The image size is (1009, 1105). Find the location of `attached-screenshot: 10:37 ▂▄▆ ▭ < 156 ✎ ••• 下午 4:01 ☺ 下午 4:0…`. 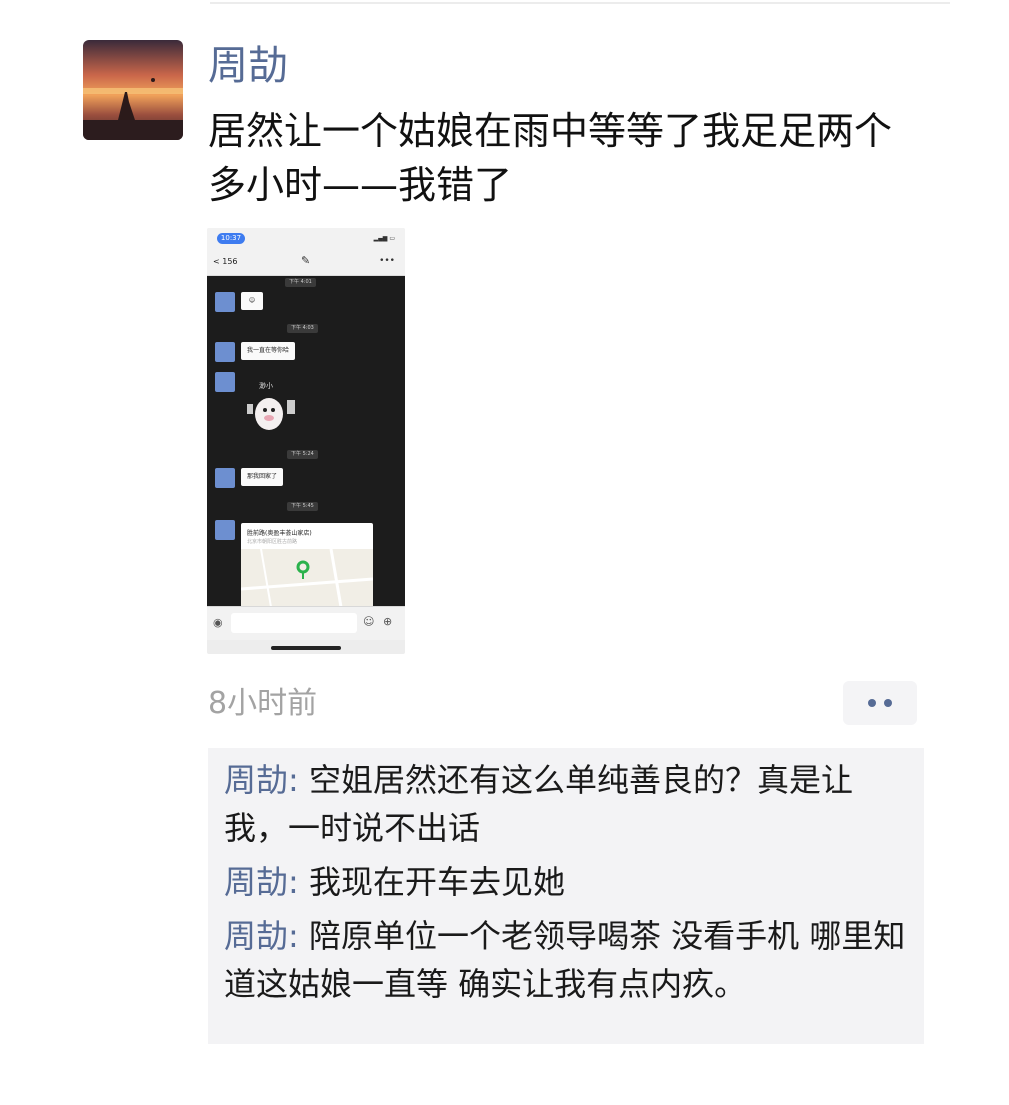

attached-screenshot: 10:37 ▂▄▆ ▭ < 156 ✎ ••• 下午 4:01 ☺ 下午 4:0… is located at coordinates (306, 441).